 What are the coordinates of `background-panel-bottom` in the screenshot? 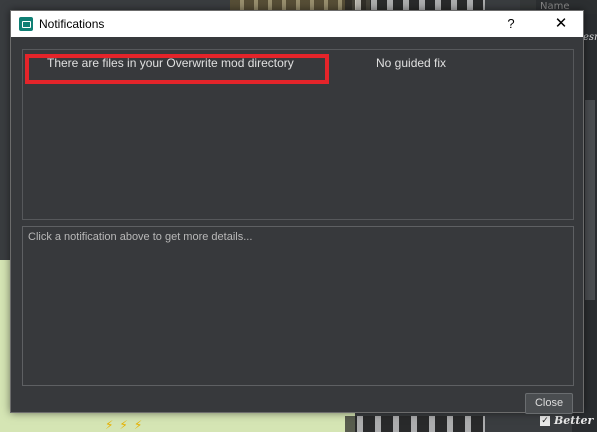 It's located at (177, 421).